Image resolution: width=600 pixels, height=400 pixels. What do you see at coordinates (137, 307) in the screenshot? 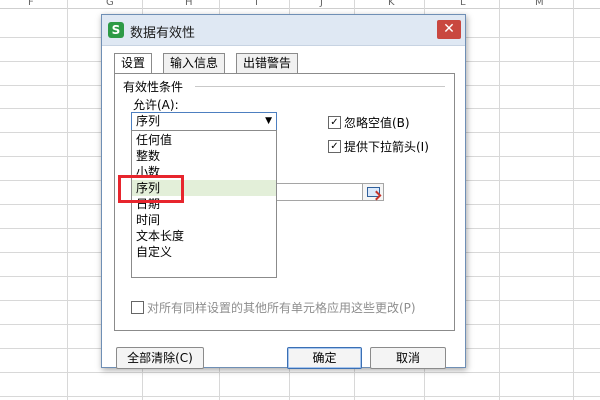
I see `apply-all-checkbox` at bounding box center [137, 307].